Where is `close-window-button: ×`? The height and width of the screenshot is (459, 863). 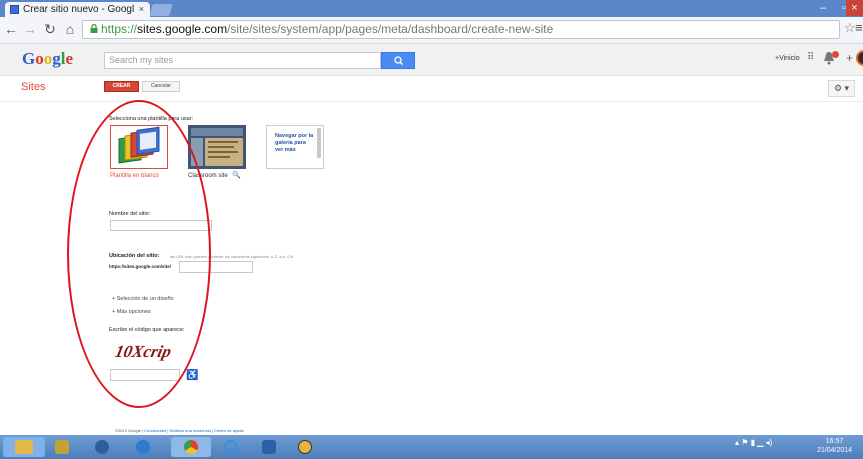
close-window-button: × is located at coordinates (854, 8).